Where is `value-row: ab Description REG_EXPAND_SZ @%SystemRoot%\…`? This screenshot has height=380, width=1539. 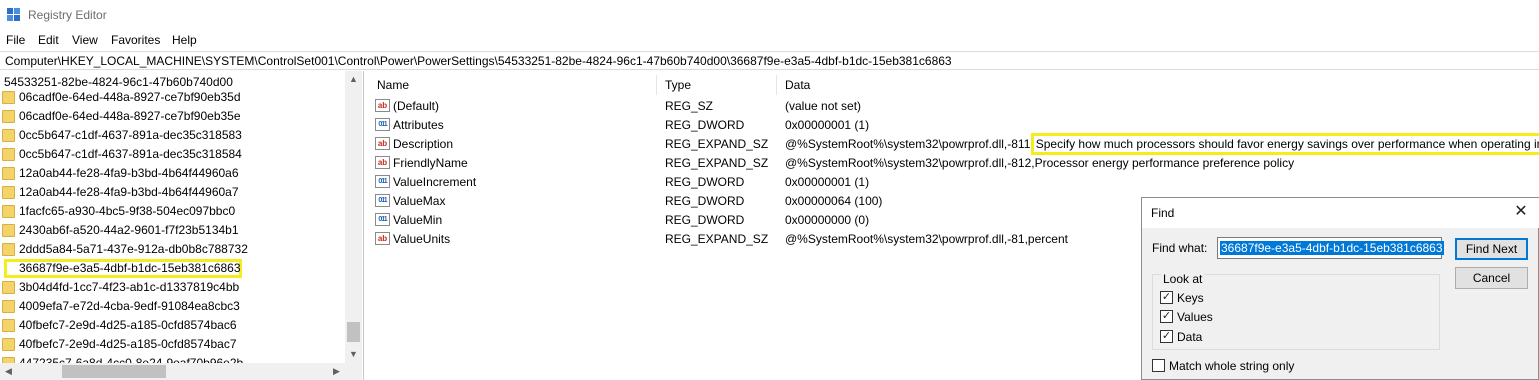
value-row: ab Description REG_EXPAND_SZ @%SystemRoot%\… is located at coordinates (954, 144).